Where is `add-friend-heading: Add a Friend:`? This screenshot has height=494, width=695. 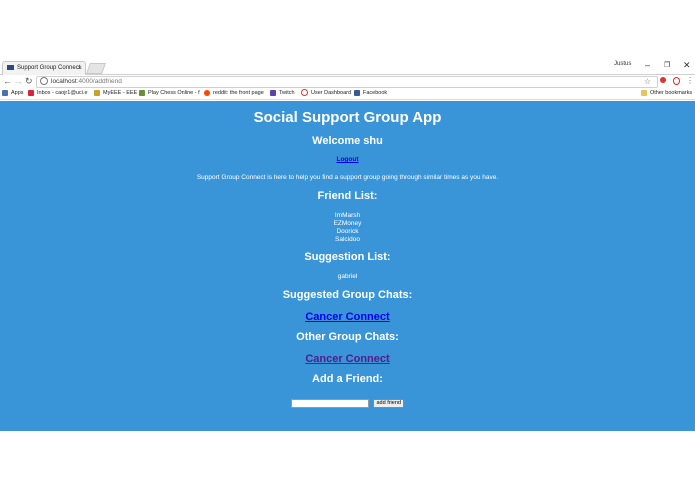
add-friend-heading: Add a Friend: is located at coordinates (347, 379).